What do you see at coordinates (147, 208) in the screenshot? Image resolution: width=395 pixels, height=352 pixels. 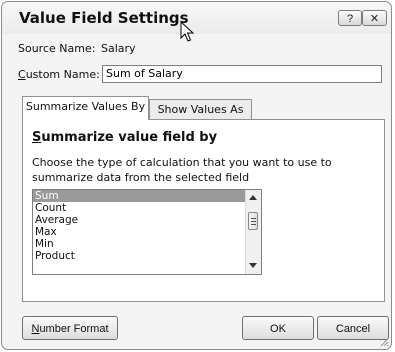 I see `list-item-count: Count` at bounding box center [147, 208].